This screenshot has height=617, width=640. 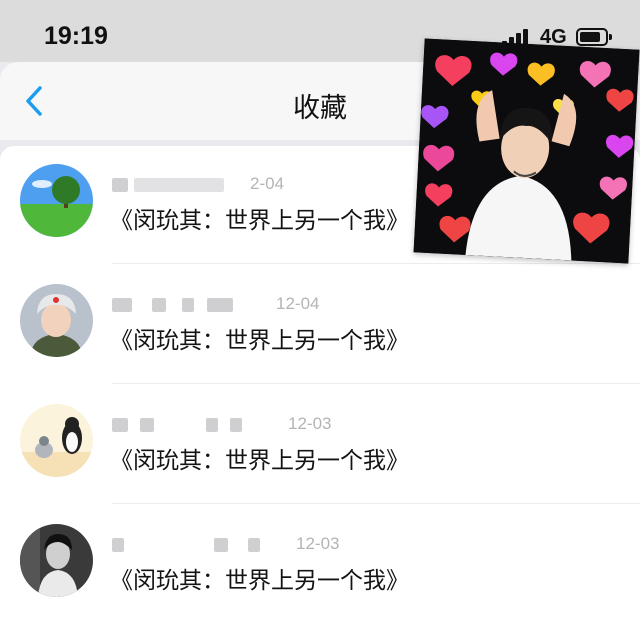 What do you see at coordinates (298, 303) in the screenshot?
I see `item-date: 12-04` at bounding box center [298, 303].